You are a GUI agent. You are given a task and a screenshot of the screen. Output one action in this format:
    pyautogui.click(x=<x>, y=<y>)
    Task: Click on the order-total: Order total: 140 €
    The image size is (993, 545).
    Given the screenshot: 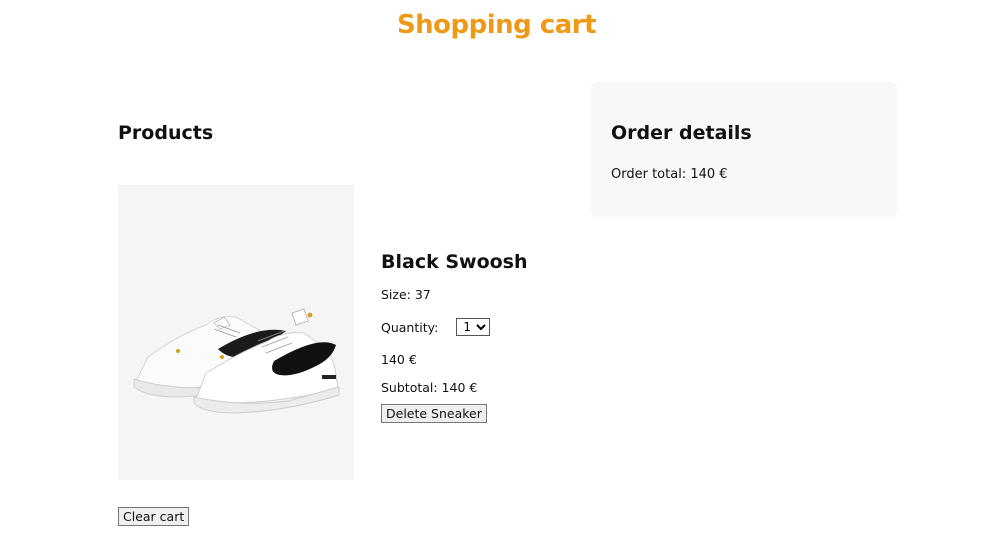 What is the action you would take?
    pyautogui.click(x=669, y=174)
    